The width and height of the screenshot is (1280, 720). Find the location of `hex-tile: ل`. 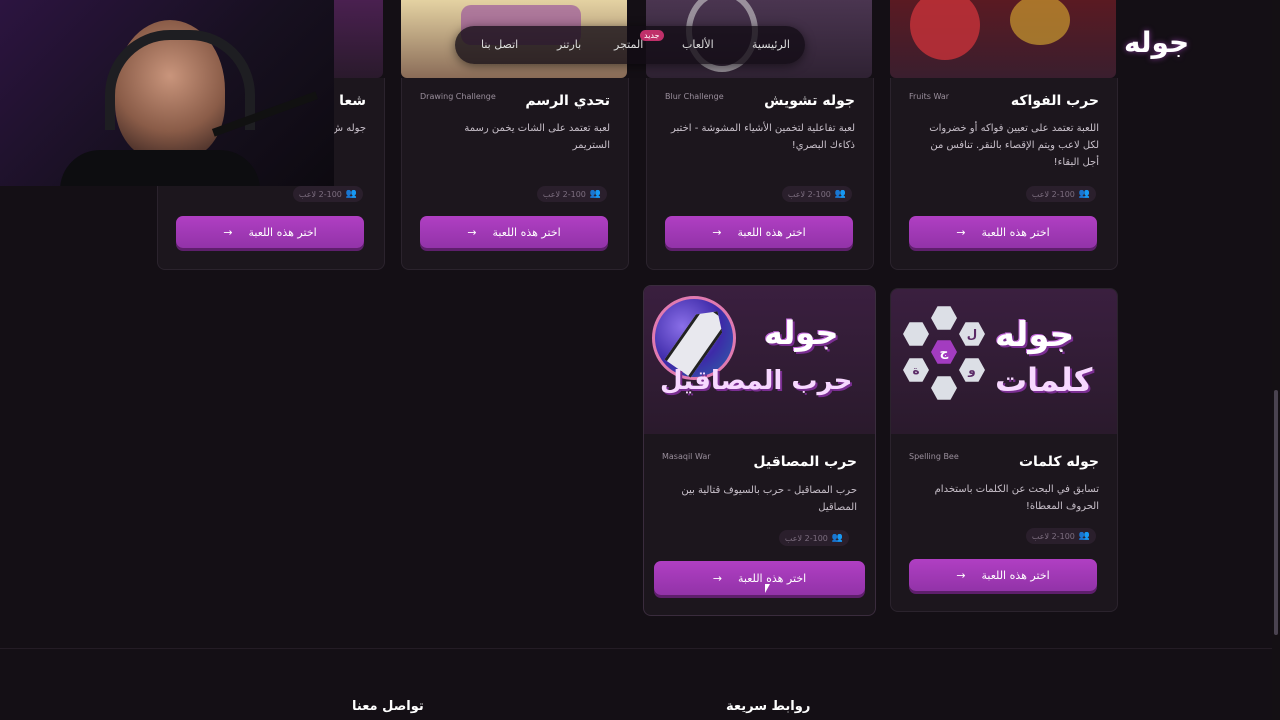

hex-tile: ل is located at coordinates (972, 334).